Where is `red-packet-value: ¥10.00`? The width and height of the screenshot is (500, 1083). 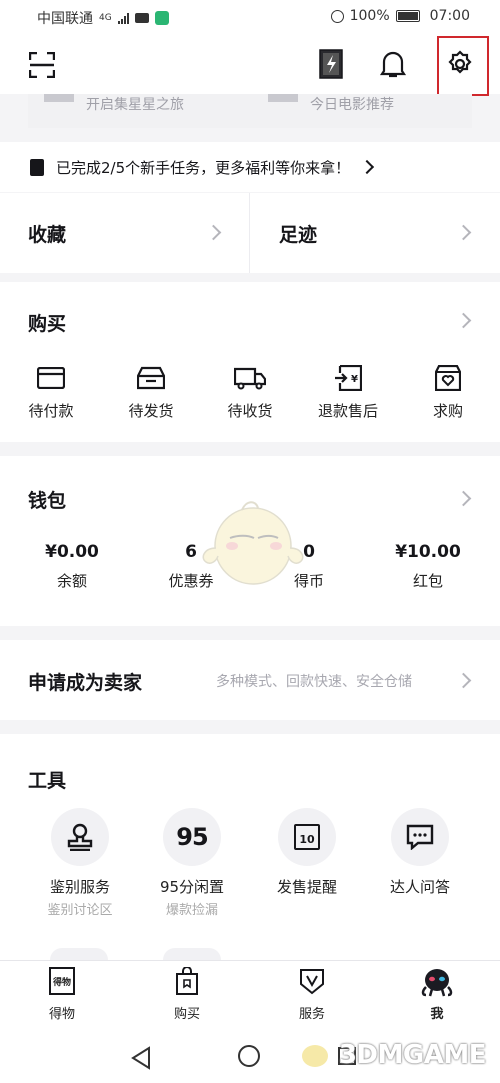
red-packet-value: ¥10.00 is located at coordinates (428, 552).